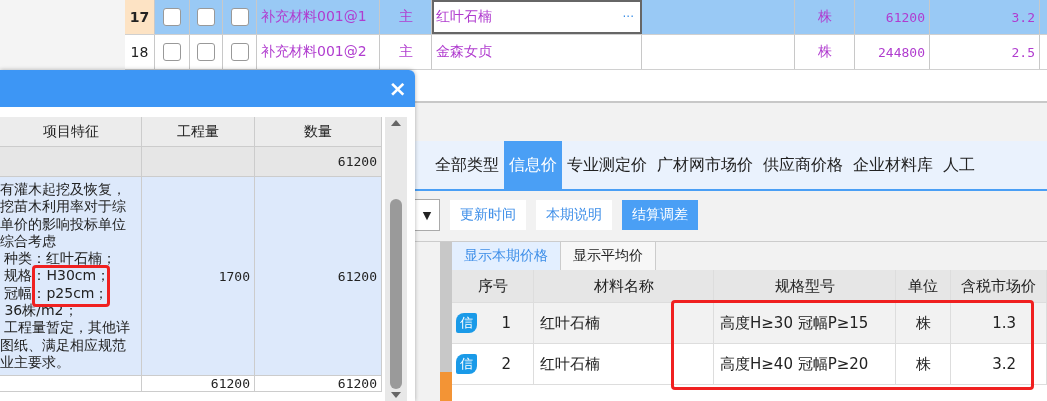  What do you see at coordinates (318, 131) in the screenshot?
I see `column-header: 数量` at bounding box center [318, 131].